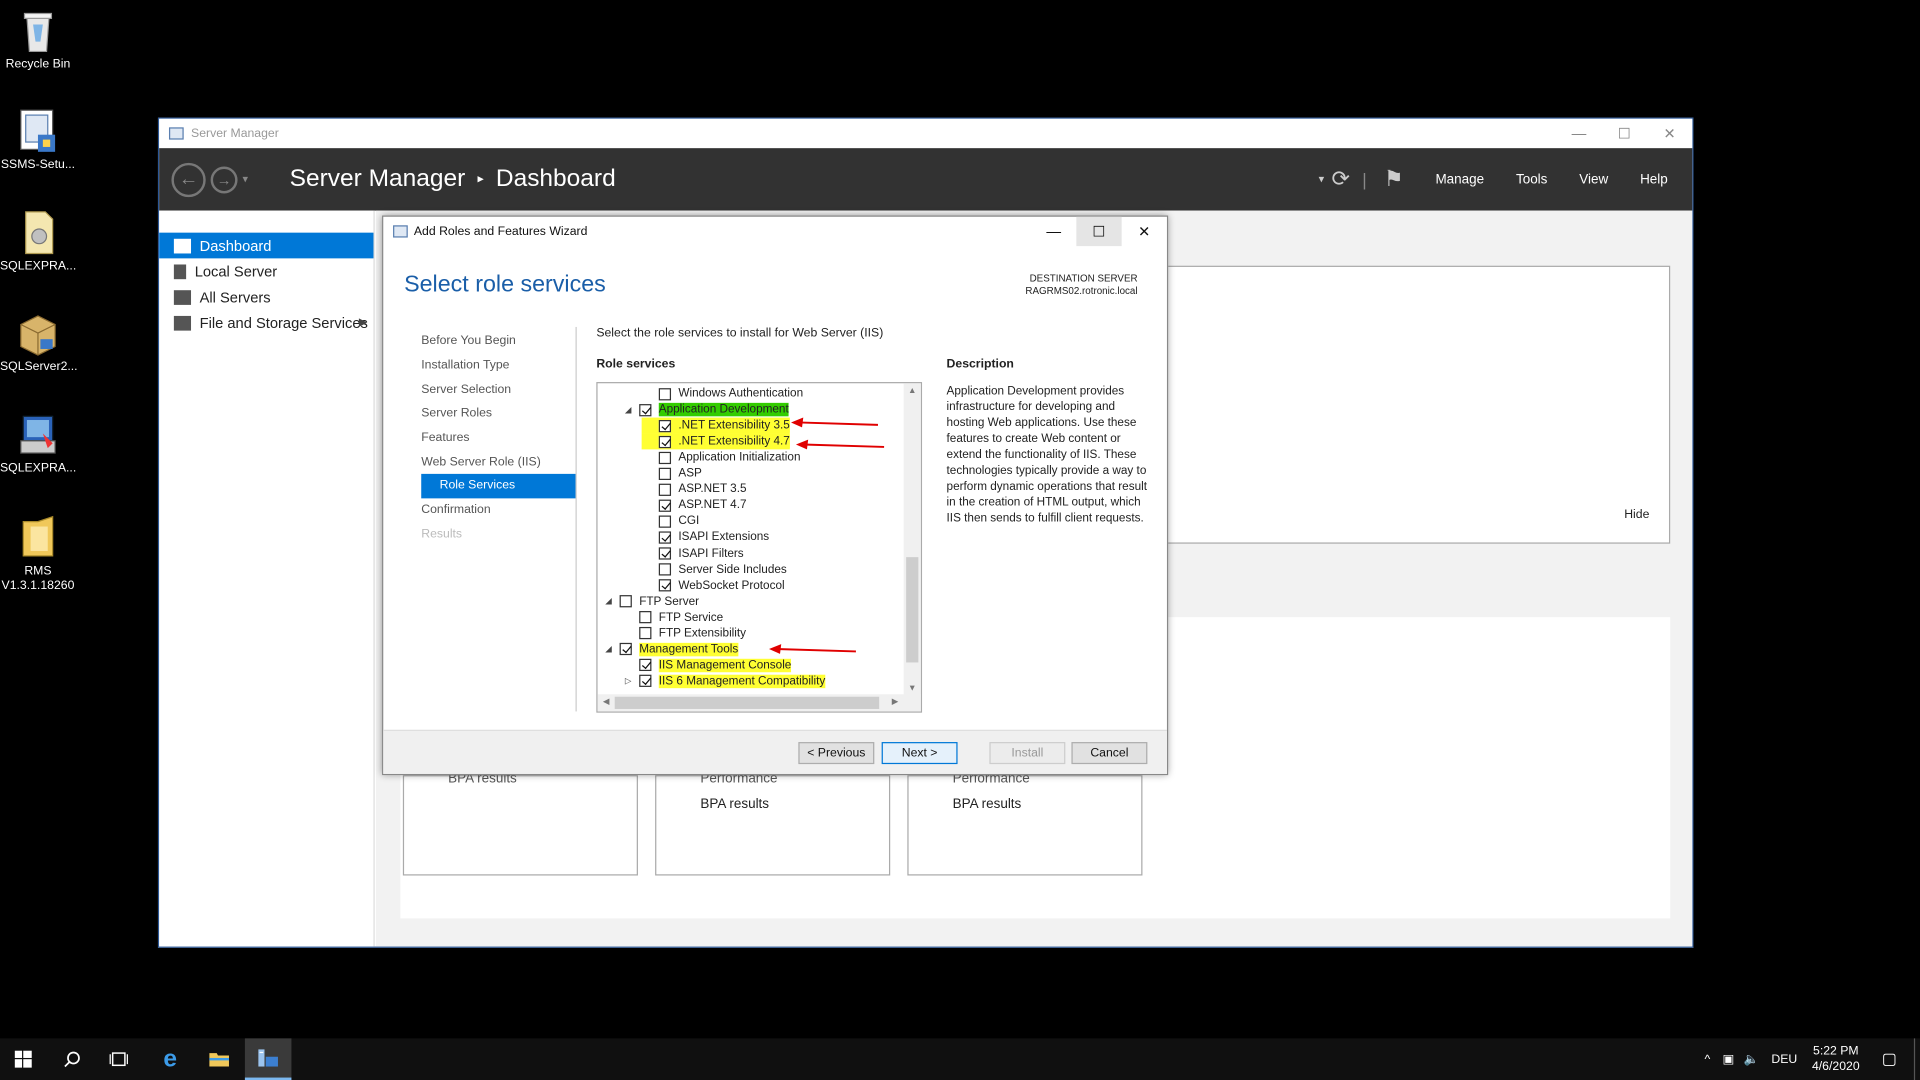 The width and height of the screenshot is (1920, 1080). Describe the element at coordinates (1459, 179) in the screenshot. I see `manage-menu: Manage` at that location.